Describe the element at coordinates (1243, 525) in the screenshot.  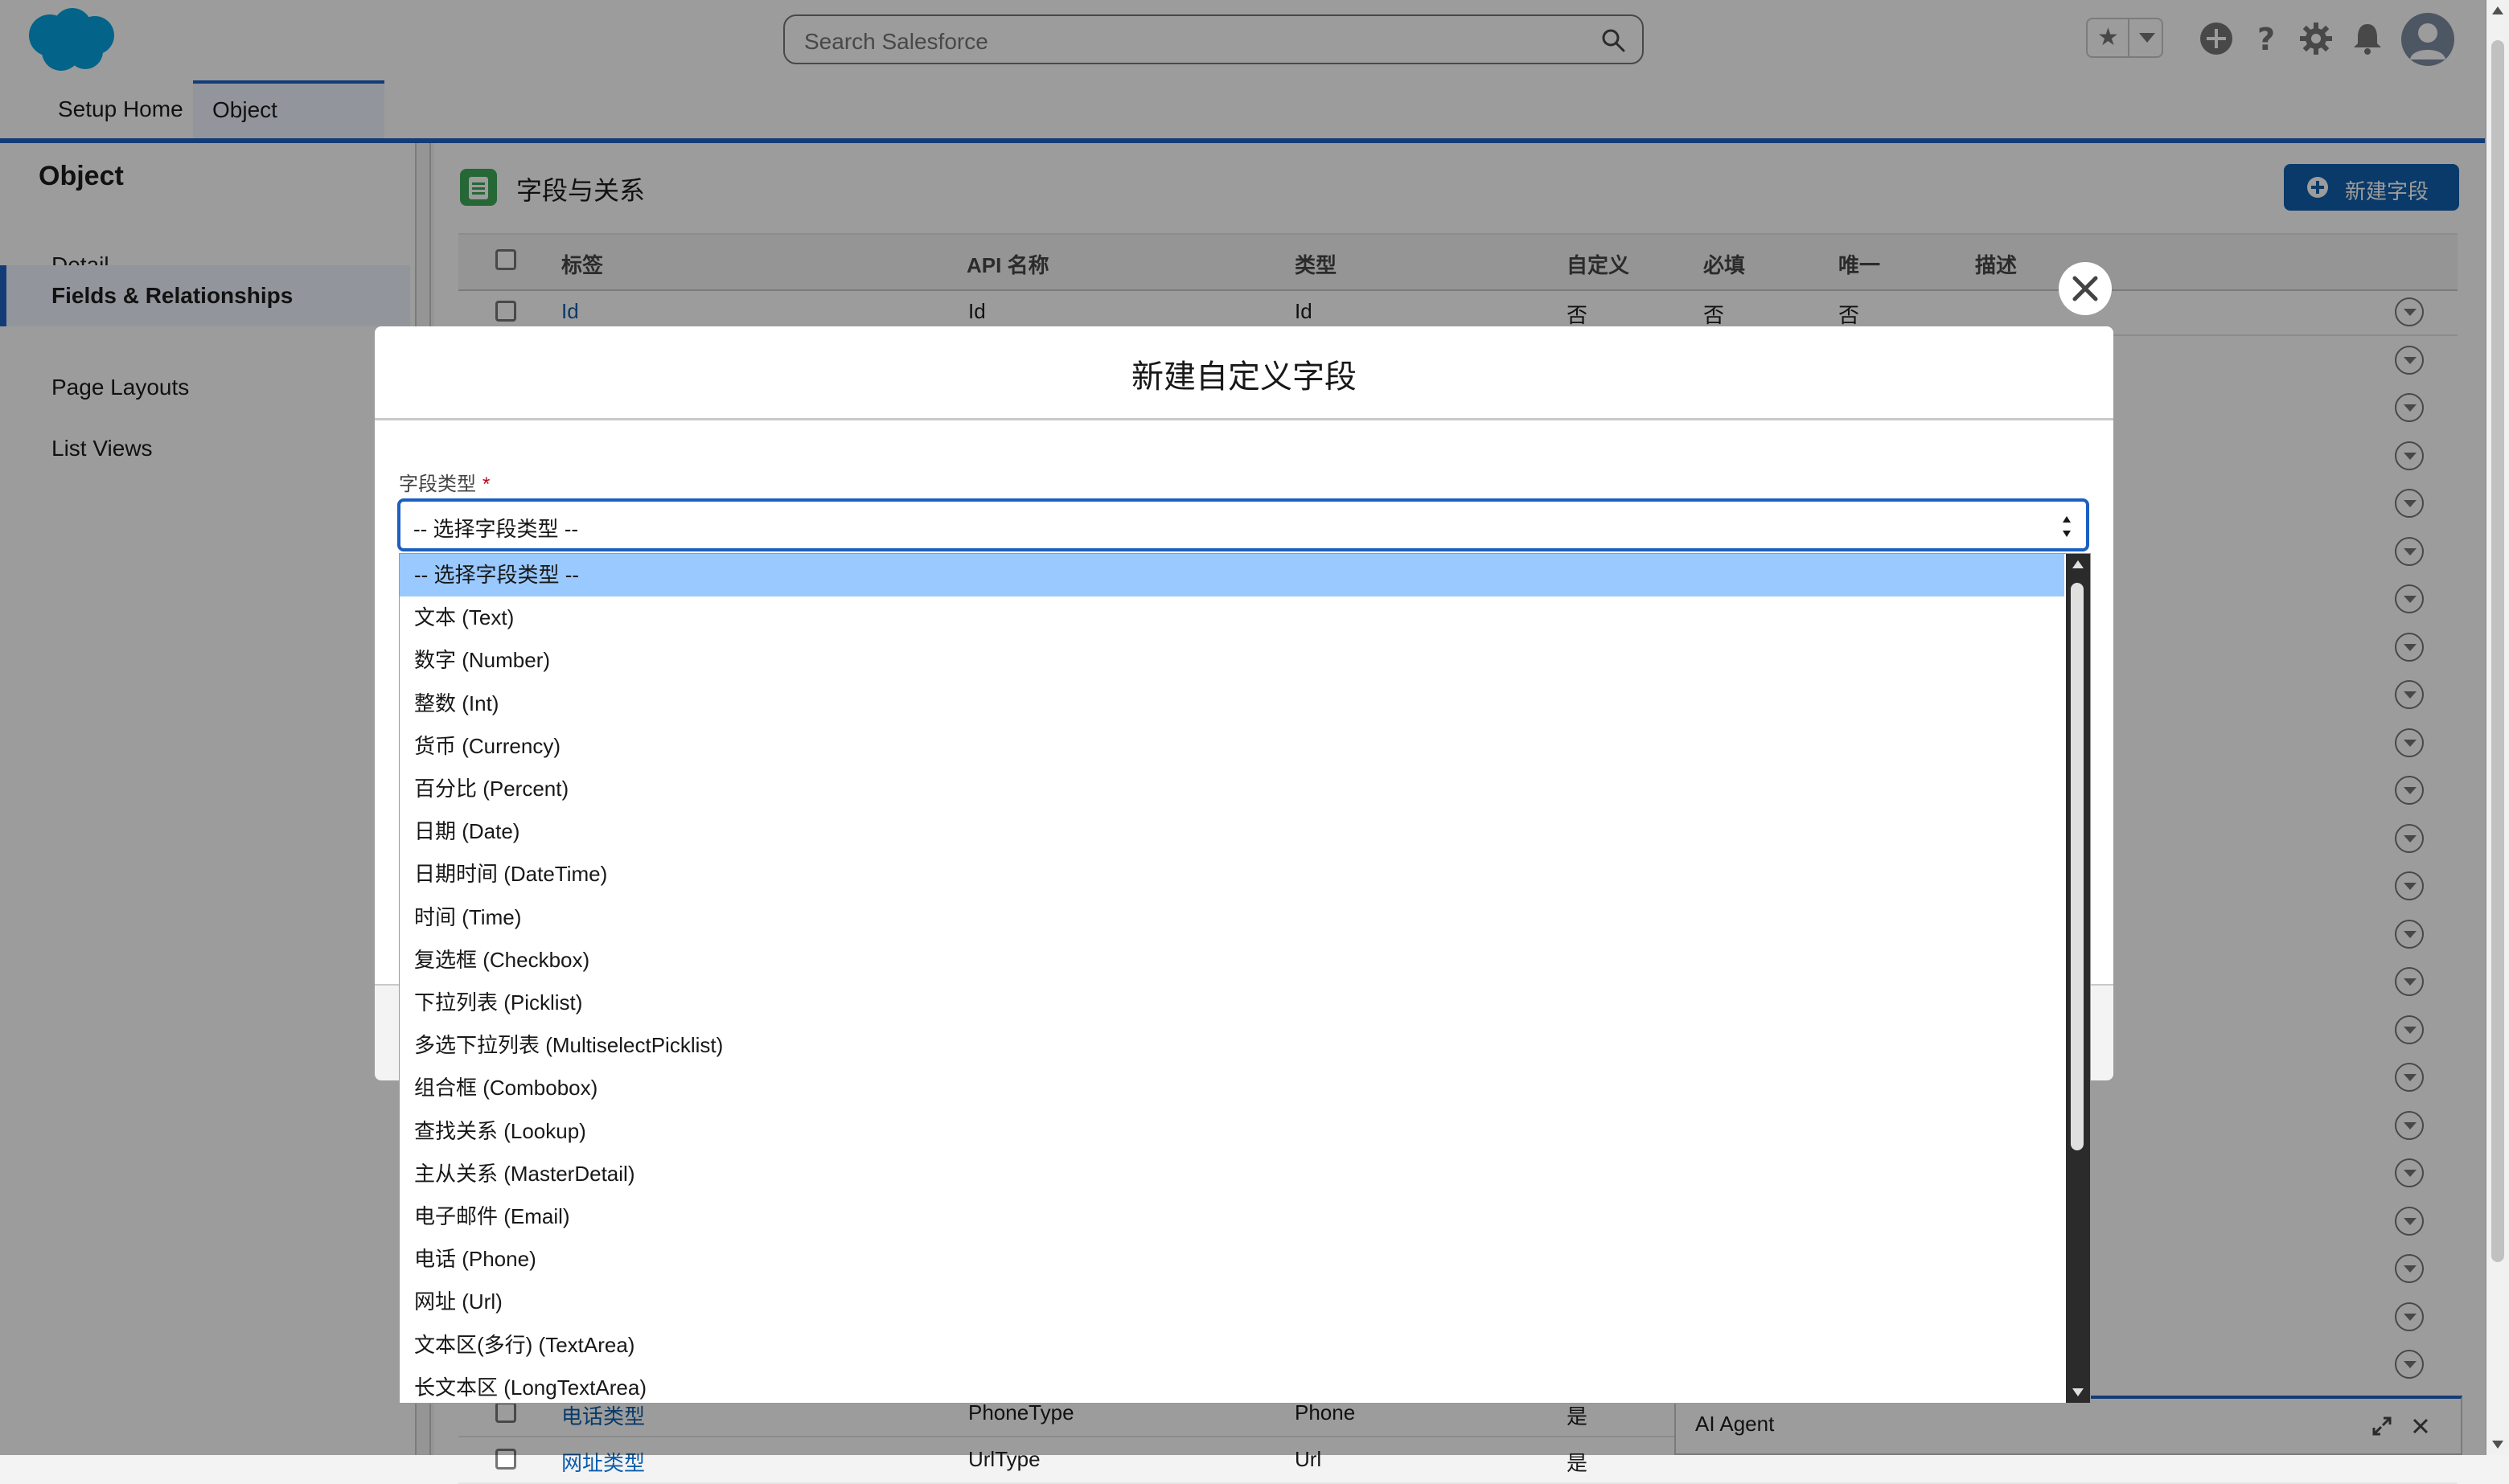
I see `field-type-select: -- 选择字段类型 --` at that location.